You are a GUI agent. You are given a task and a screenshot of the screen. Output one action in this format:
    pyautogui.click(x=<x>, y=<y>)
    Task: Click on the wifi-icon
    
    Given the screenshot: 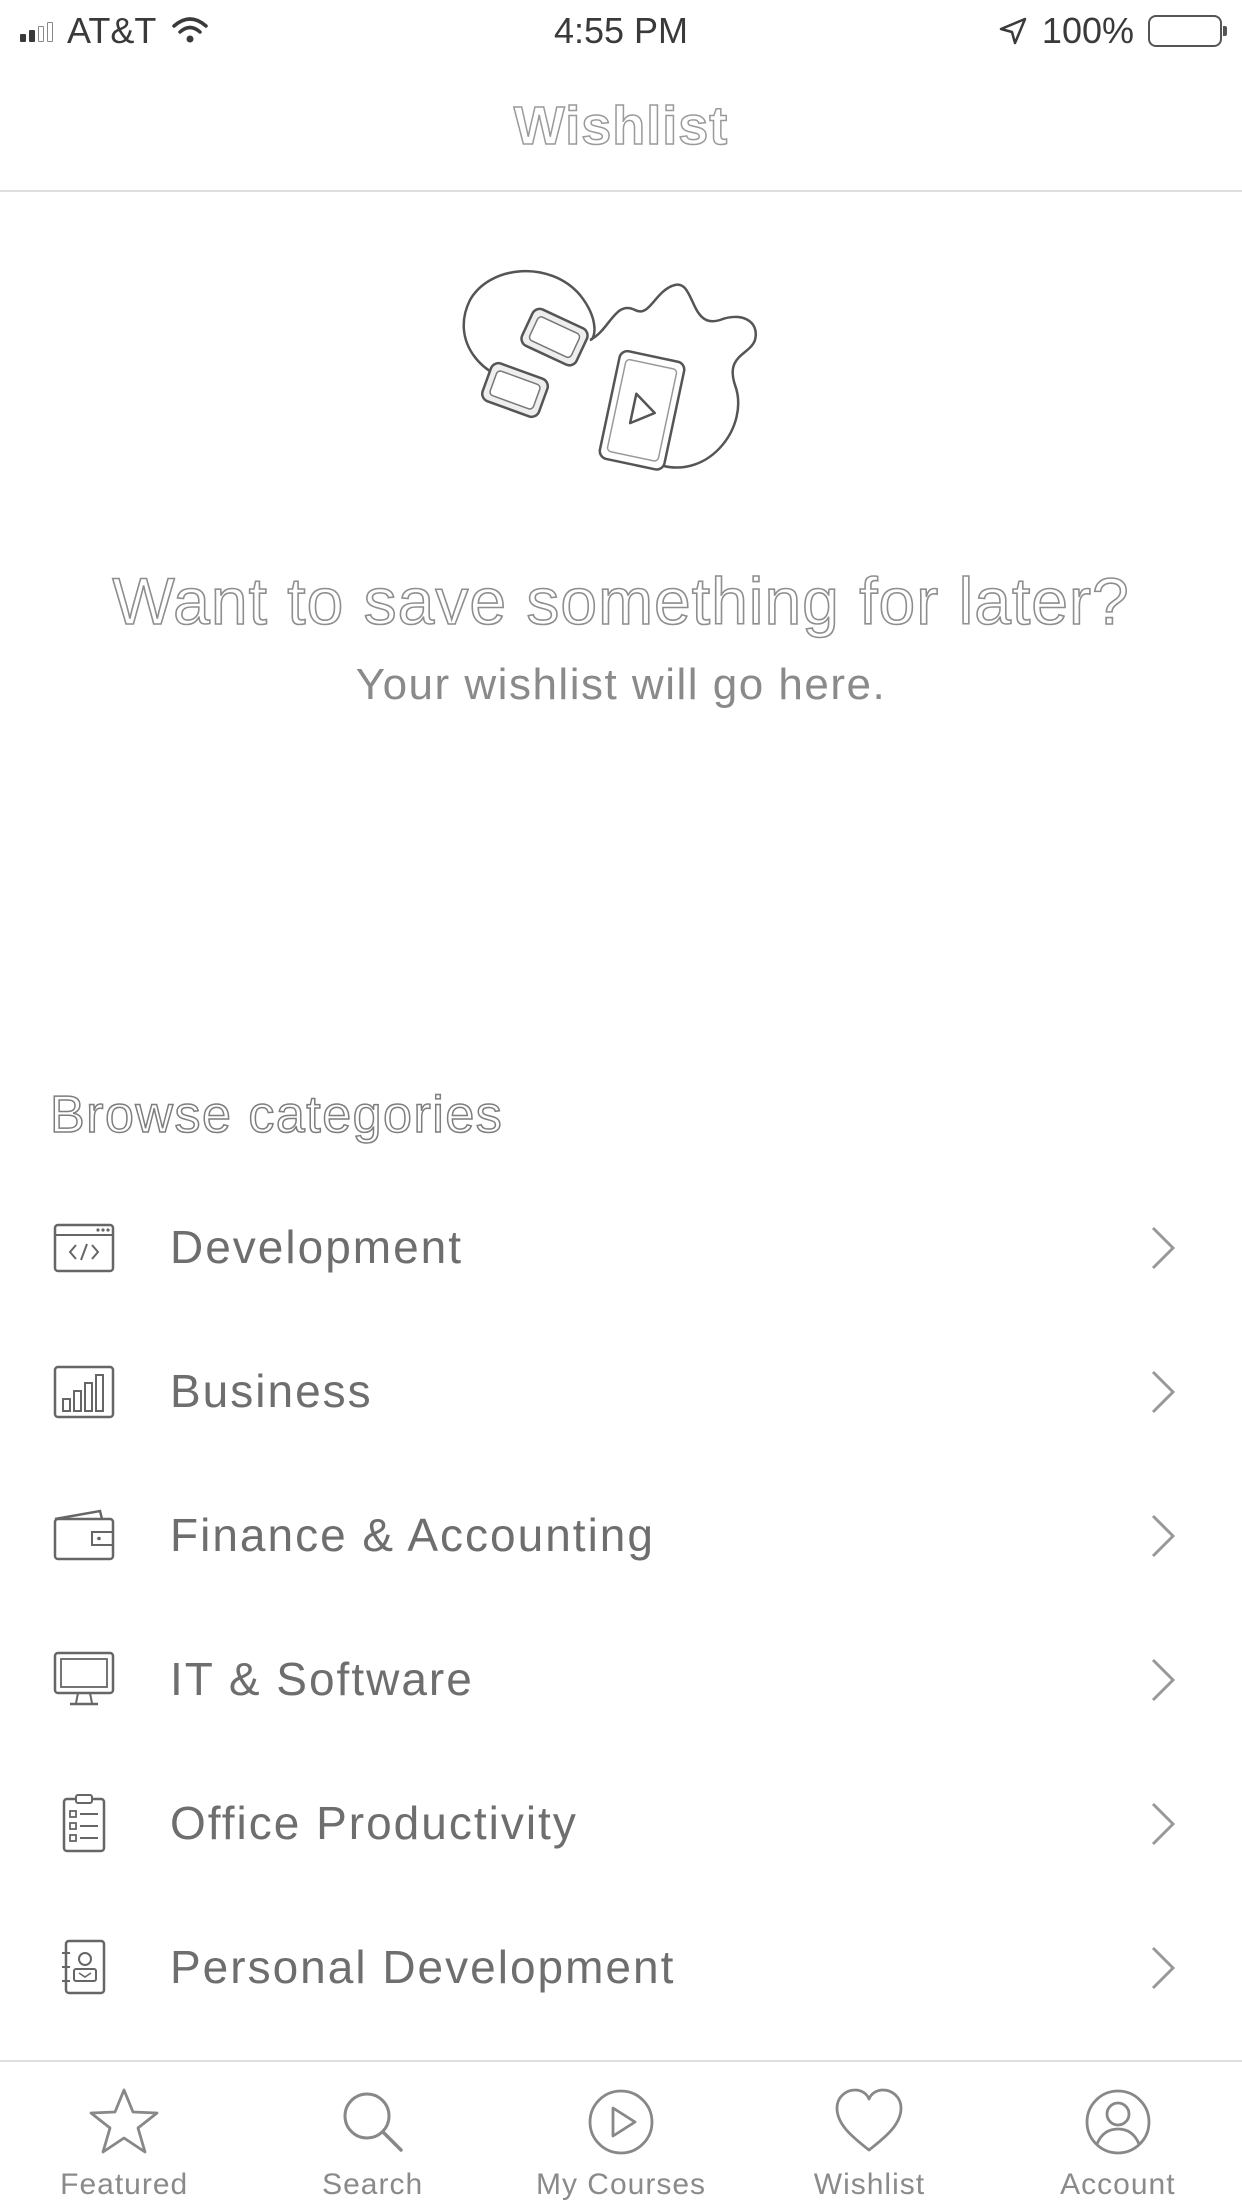 What is the action you would take?
    pyautogui.click(x=190, y=30)
    